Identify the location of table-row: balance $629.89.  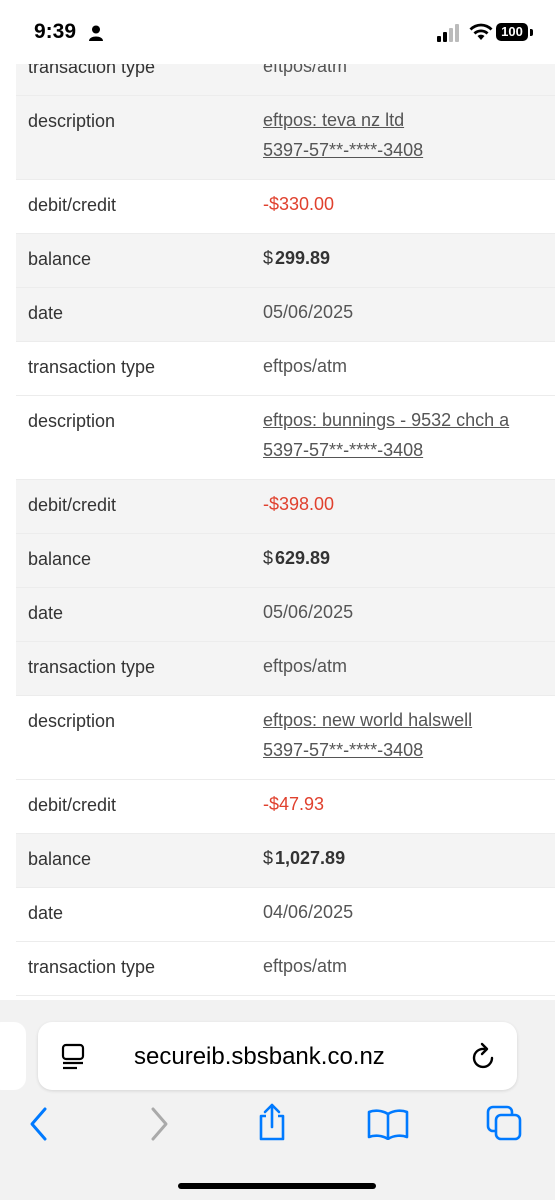
(285, 561).